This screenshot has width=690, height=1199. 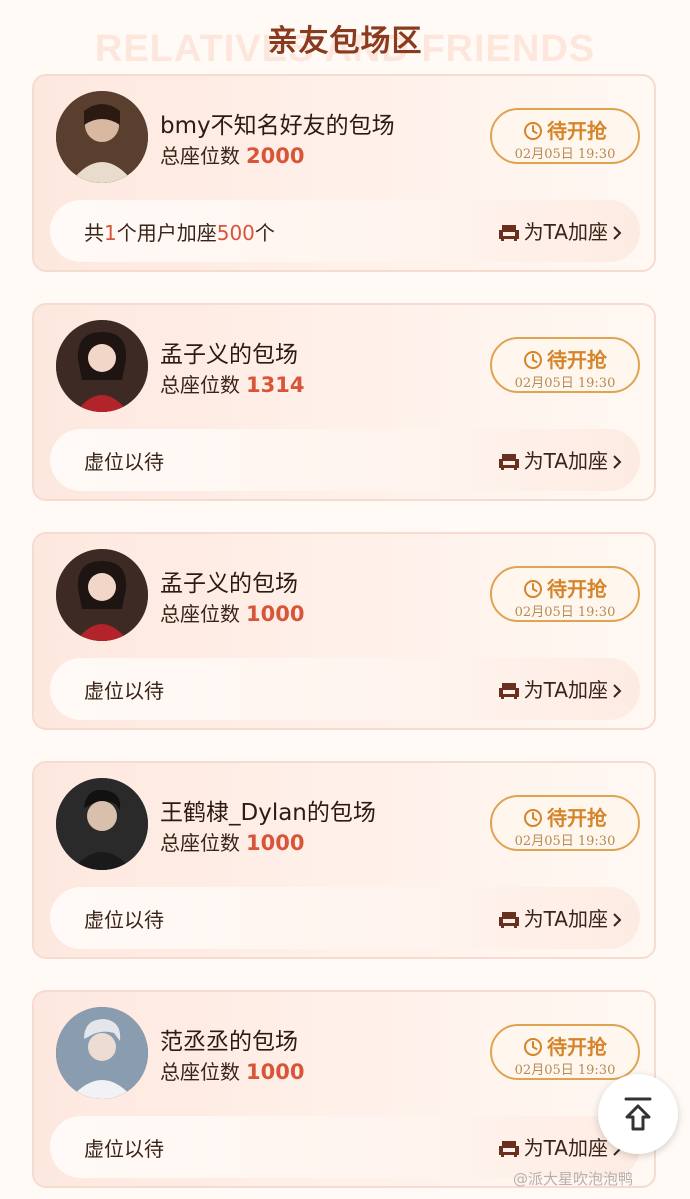 I want to click on total-seats: 总座位数 1314, so click(x=232, y=383).